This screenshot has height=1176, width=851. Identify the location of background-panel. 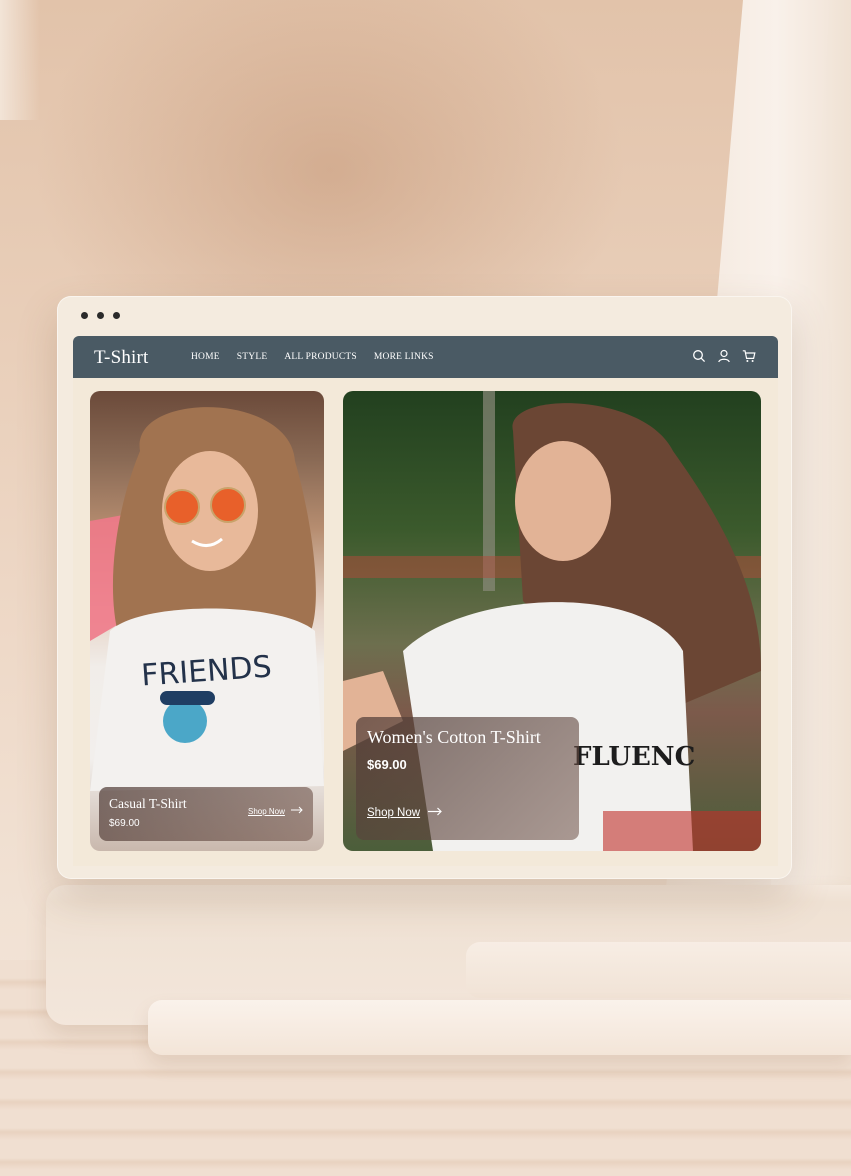
(20, 60).